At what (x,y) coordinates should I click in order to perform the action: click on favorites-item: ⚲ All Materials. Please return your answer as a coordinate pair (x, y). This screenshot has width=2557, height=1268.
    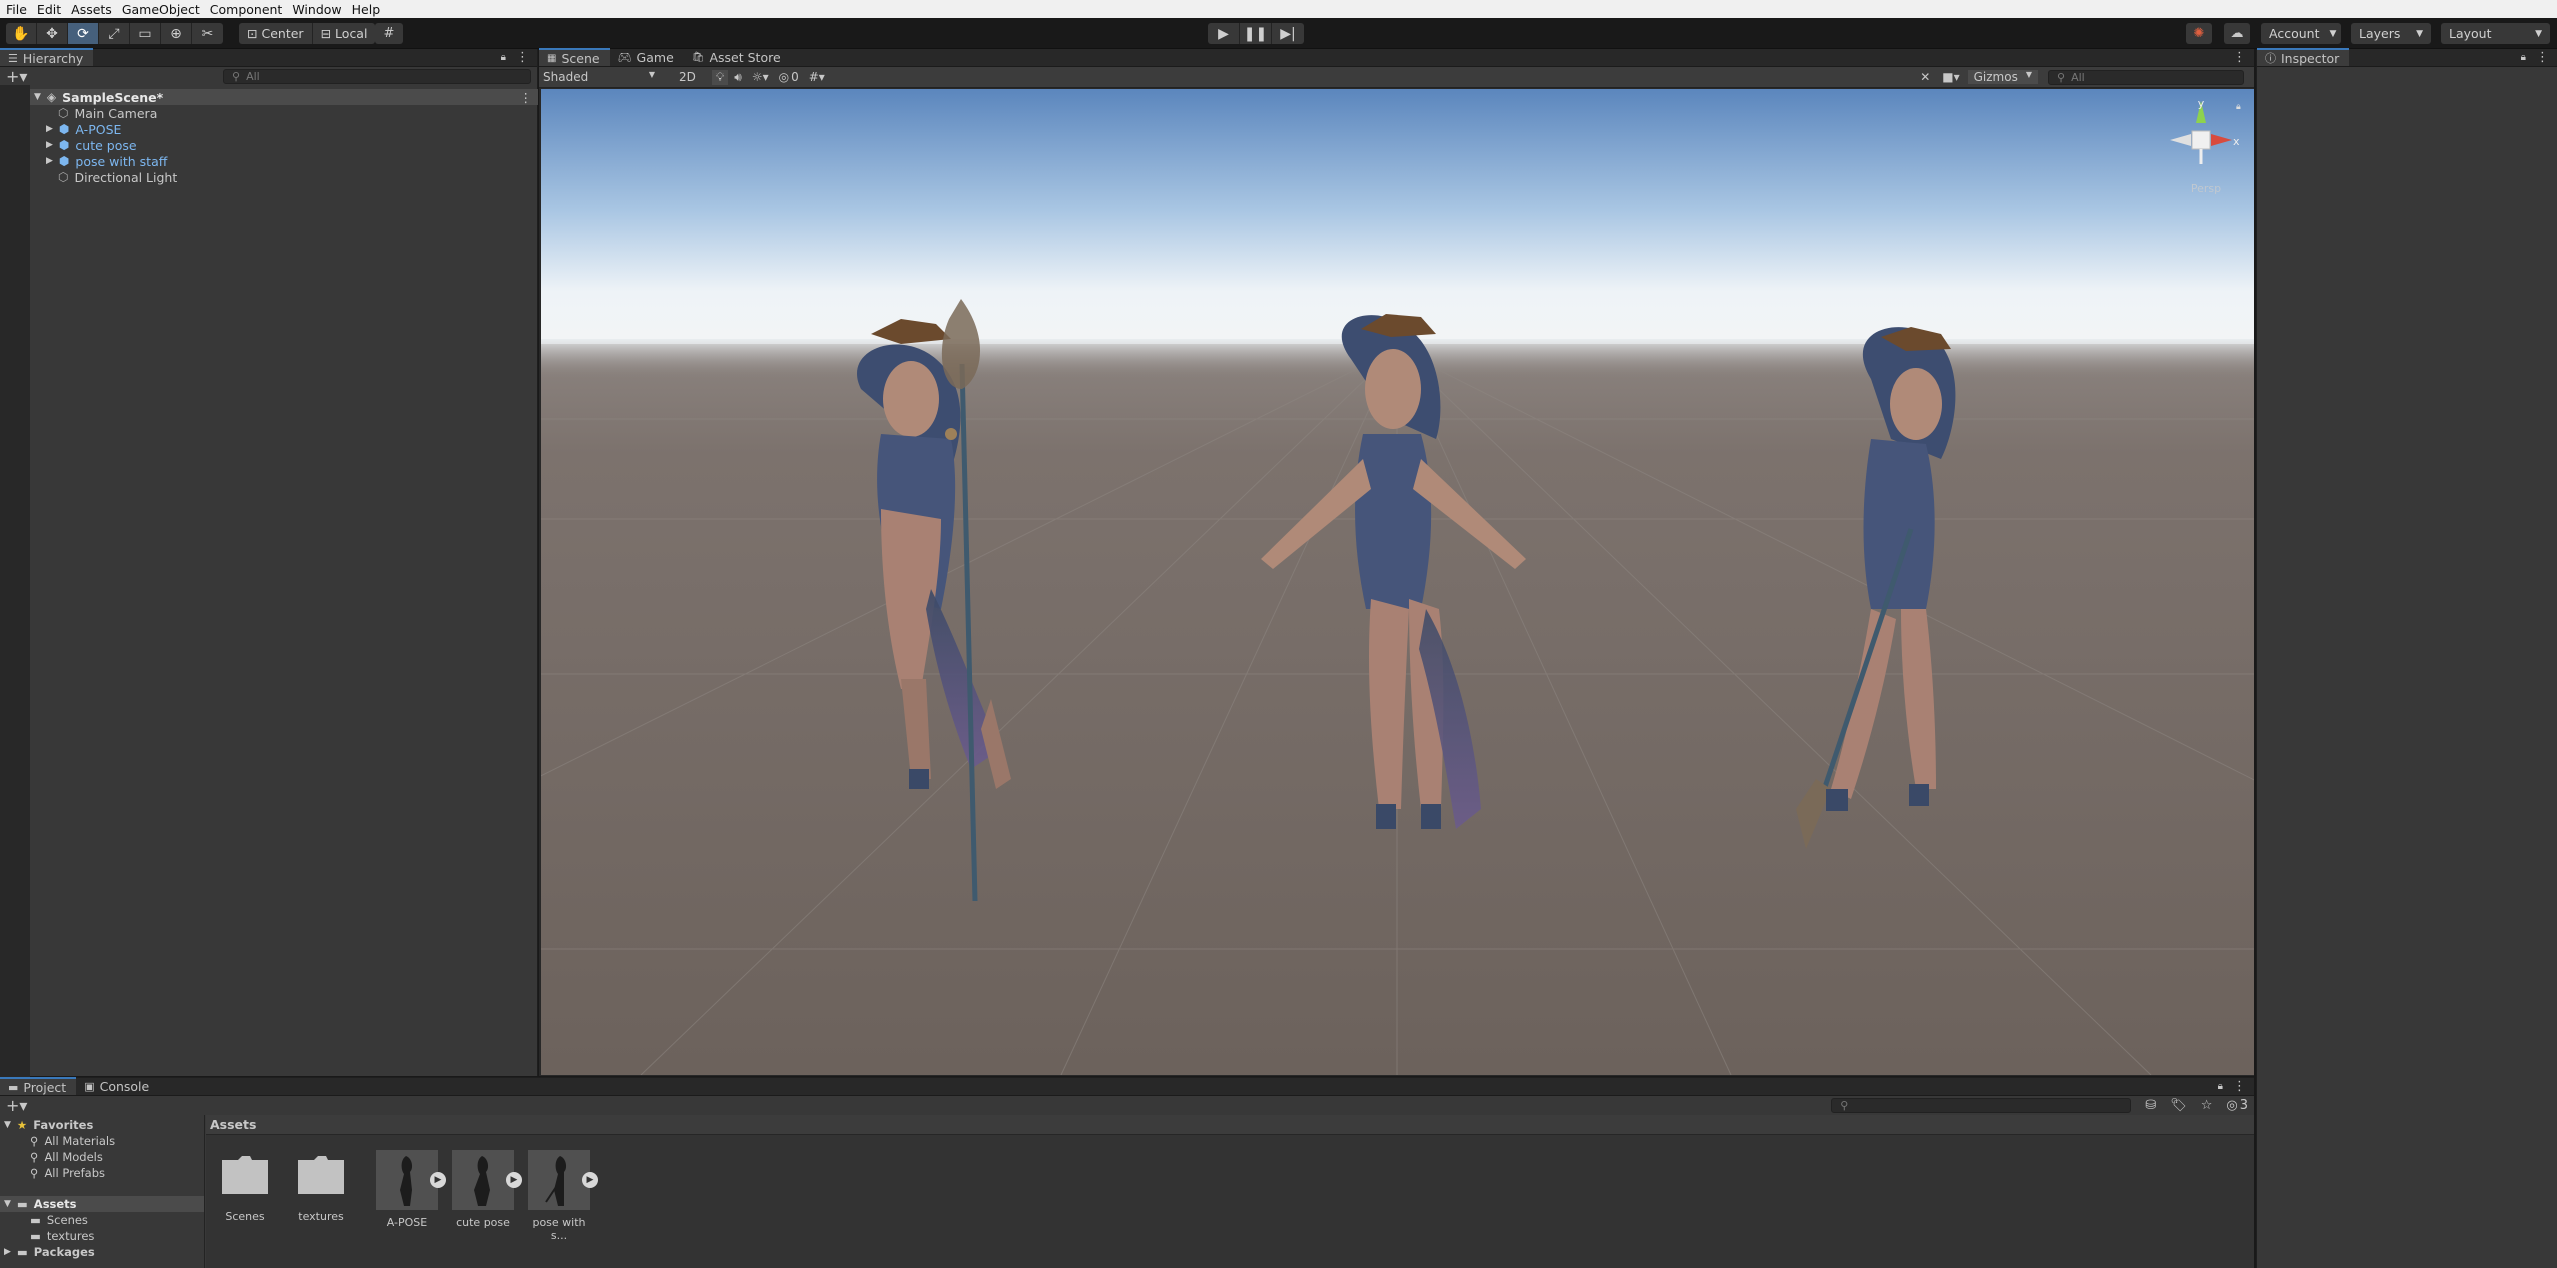
    Looking at the image, I should click on (72, 1141).